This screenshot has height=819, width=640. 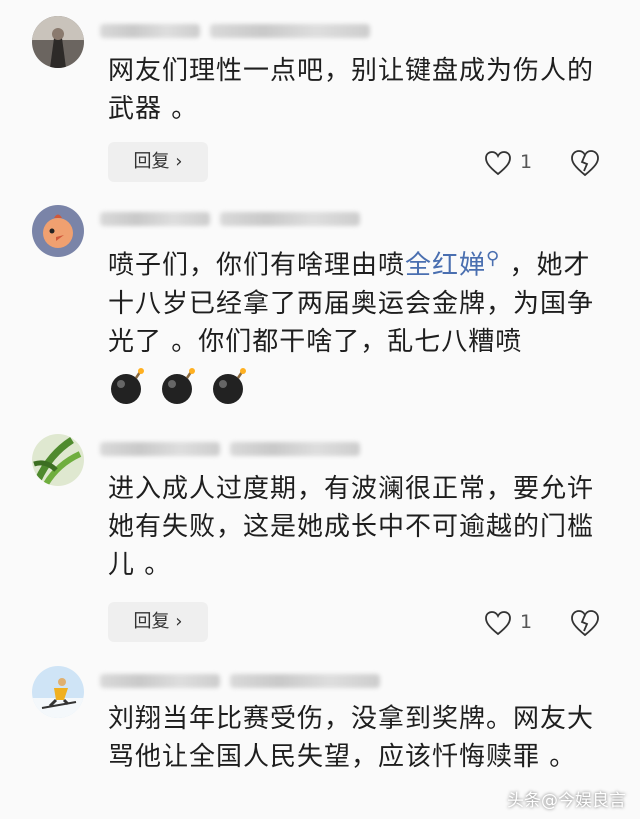 I want to click on comment-text-part: 喷子们，你们有啥理由喷, so click(x=257, y=265).